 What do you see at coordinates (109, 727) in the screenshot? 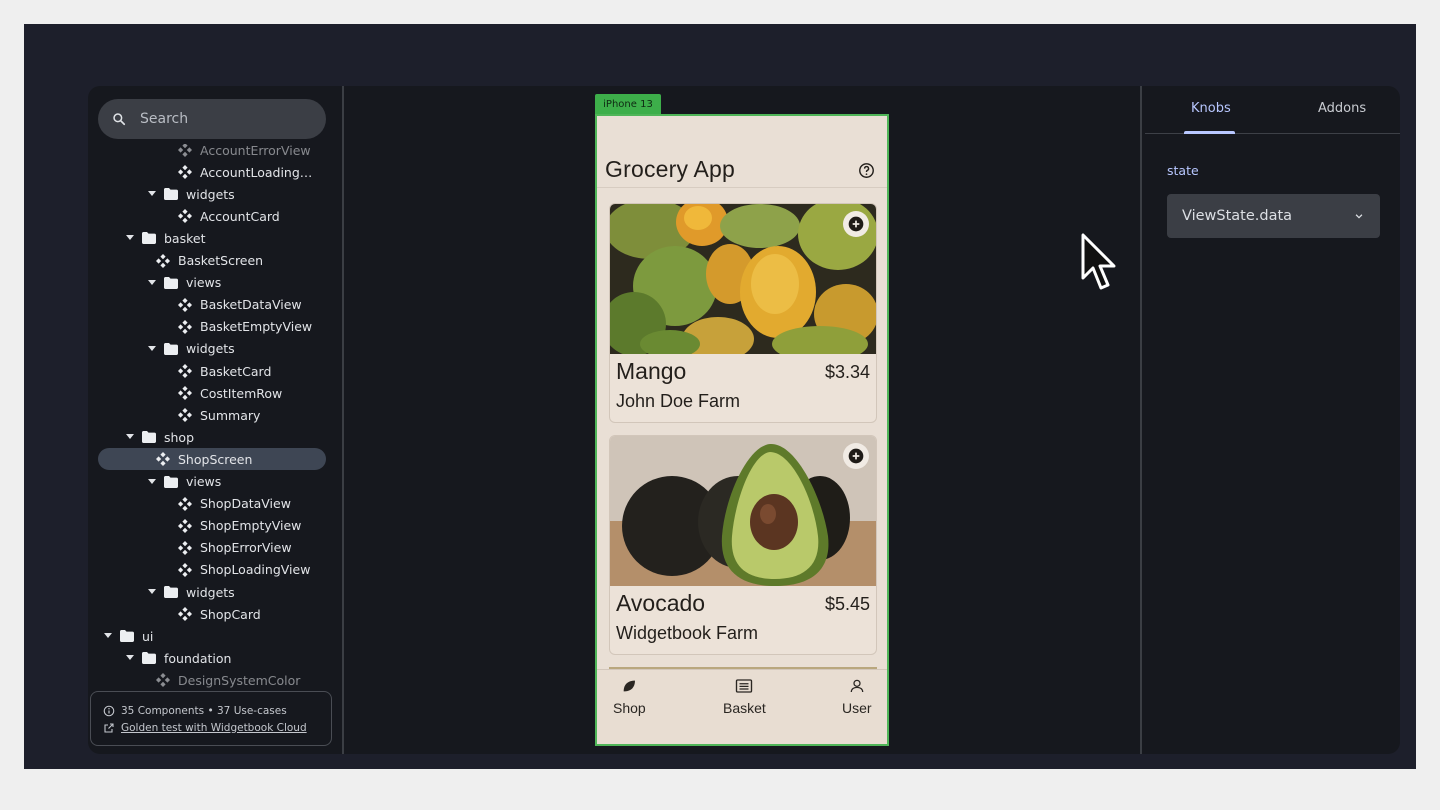
I see `external-link-icon` at bounding box center [109, 727].